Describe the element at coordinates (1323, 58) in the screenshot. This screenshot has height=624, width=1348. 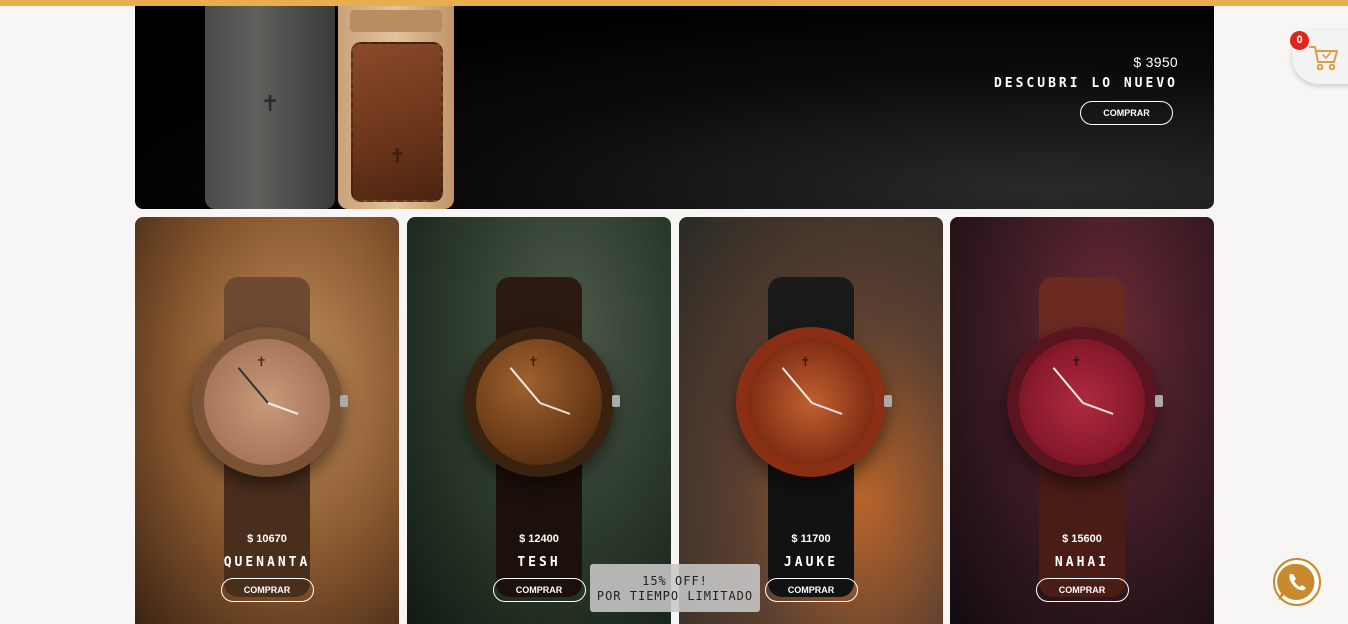
I see `shopping-cart-icon` at that location.